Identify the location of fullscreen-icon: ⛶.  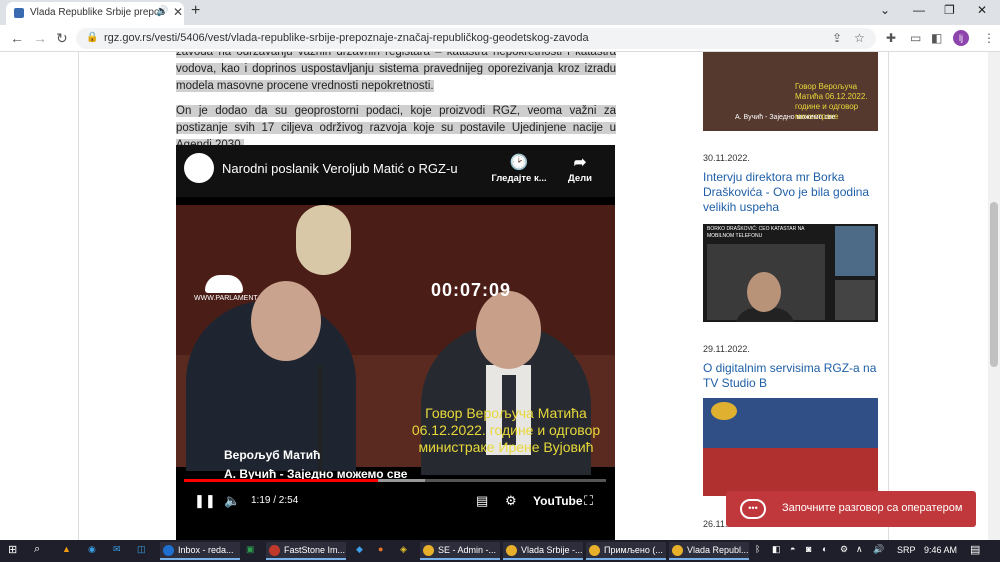
(588, 501).